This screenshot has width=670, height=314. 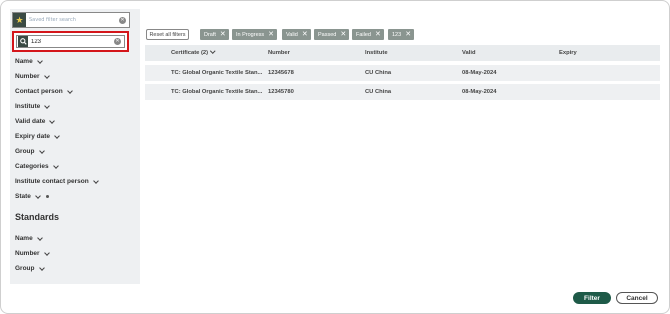 What do you see at coordinates (47, 196) in the screenshot?
I see `active-filter-dot` at bounding box center [47, 196].